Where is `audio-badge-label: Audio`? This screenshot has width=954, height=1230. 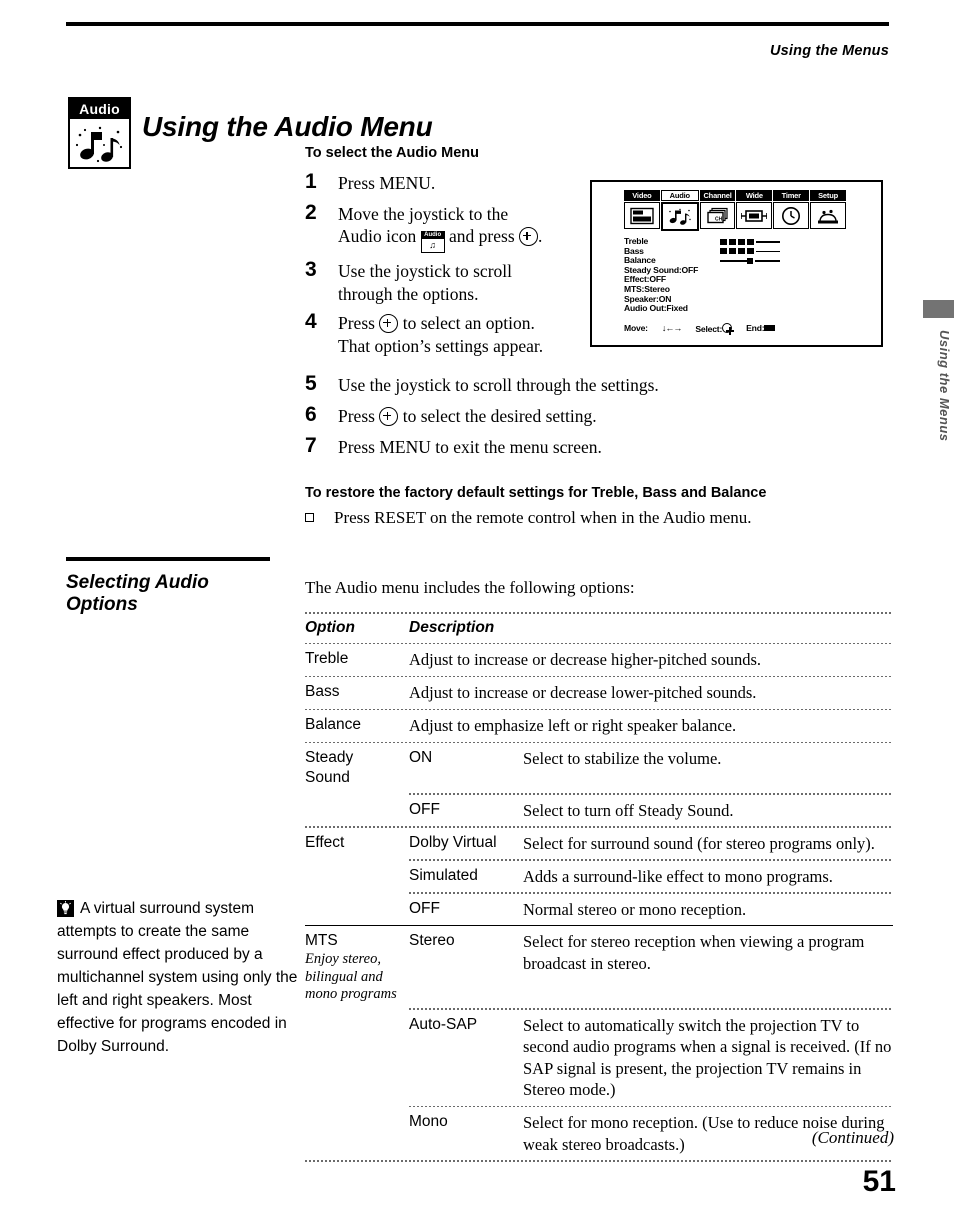
audio-badge-label: Audio is located at coordinates (99, 109).